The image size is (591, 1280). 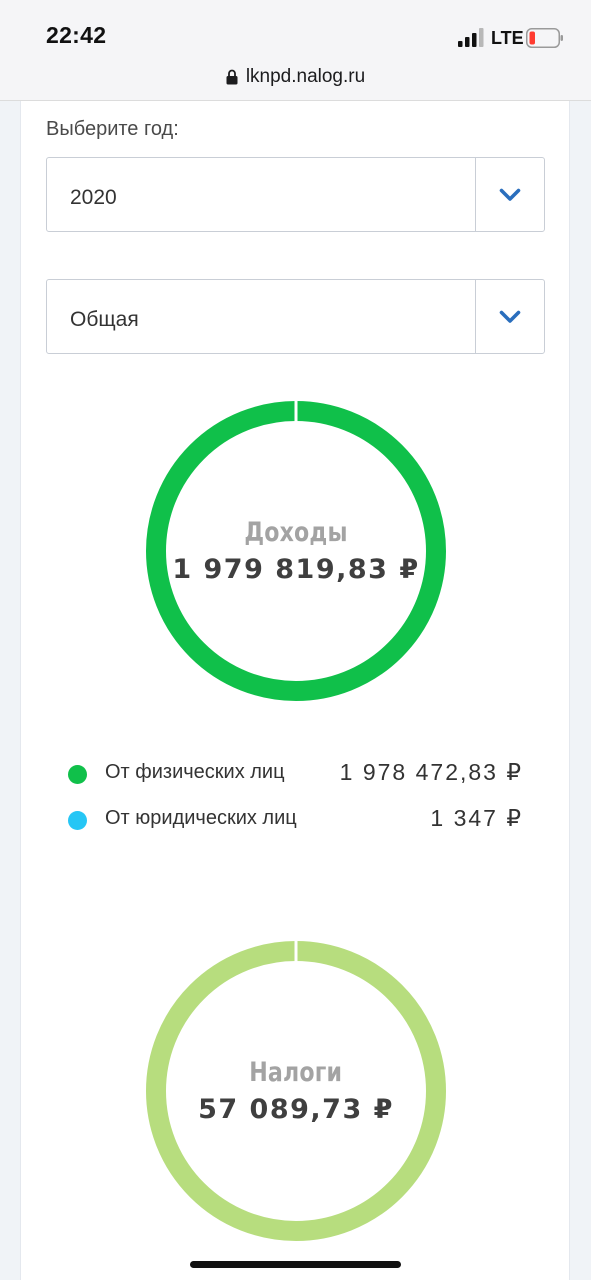 What do you see at coordinates (296, 1072) in the screenshot?
I see `tax-title: Налоги` at bounding box center [296, 1072].